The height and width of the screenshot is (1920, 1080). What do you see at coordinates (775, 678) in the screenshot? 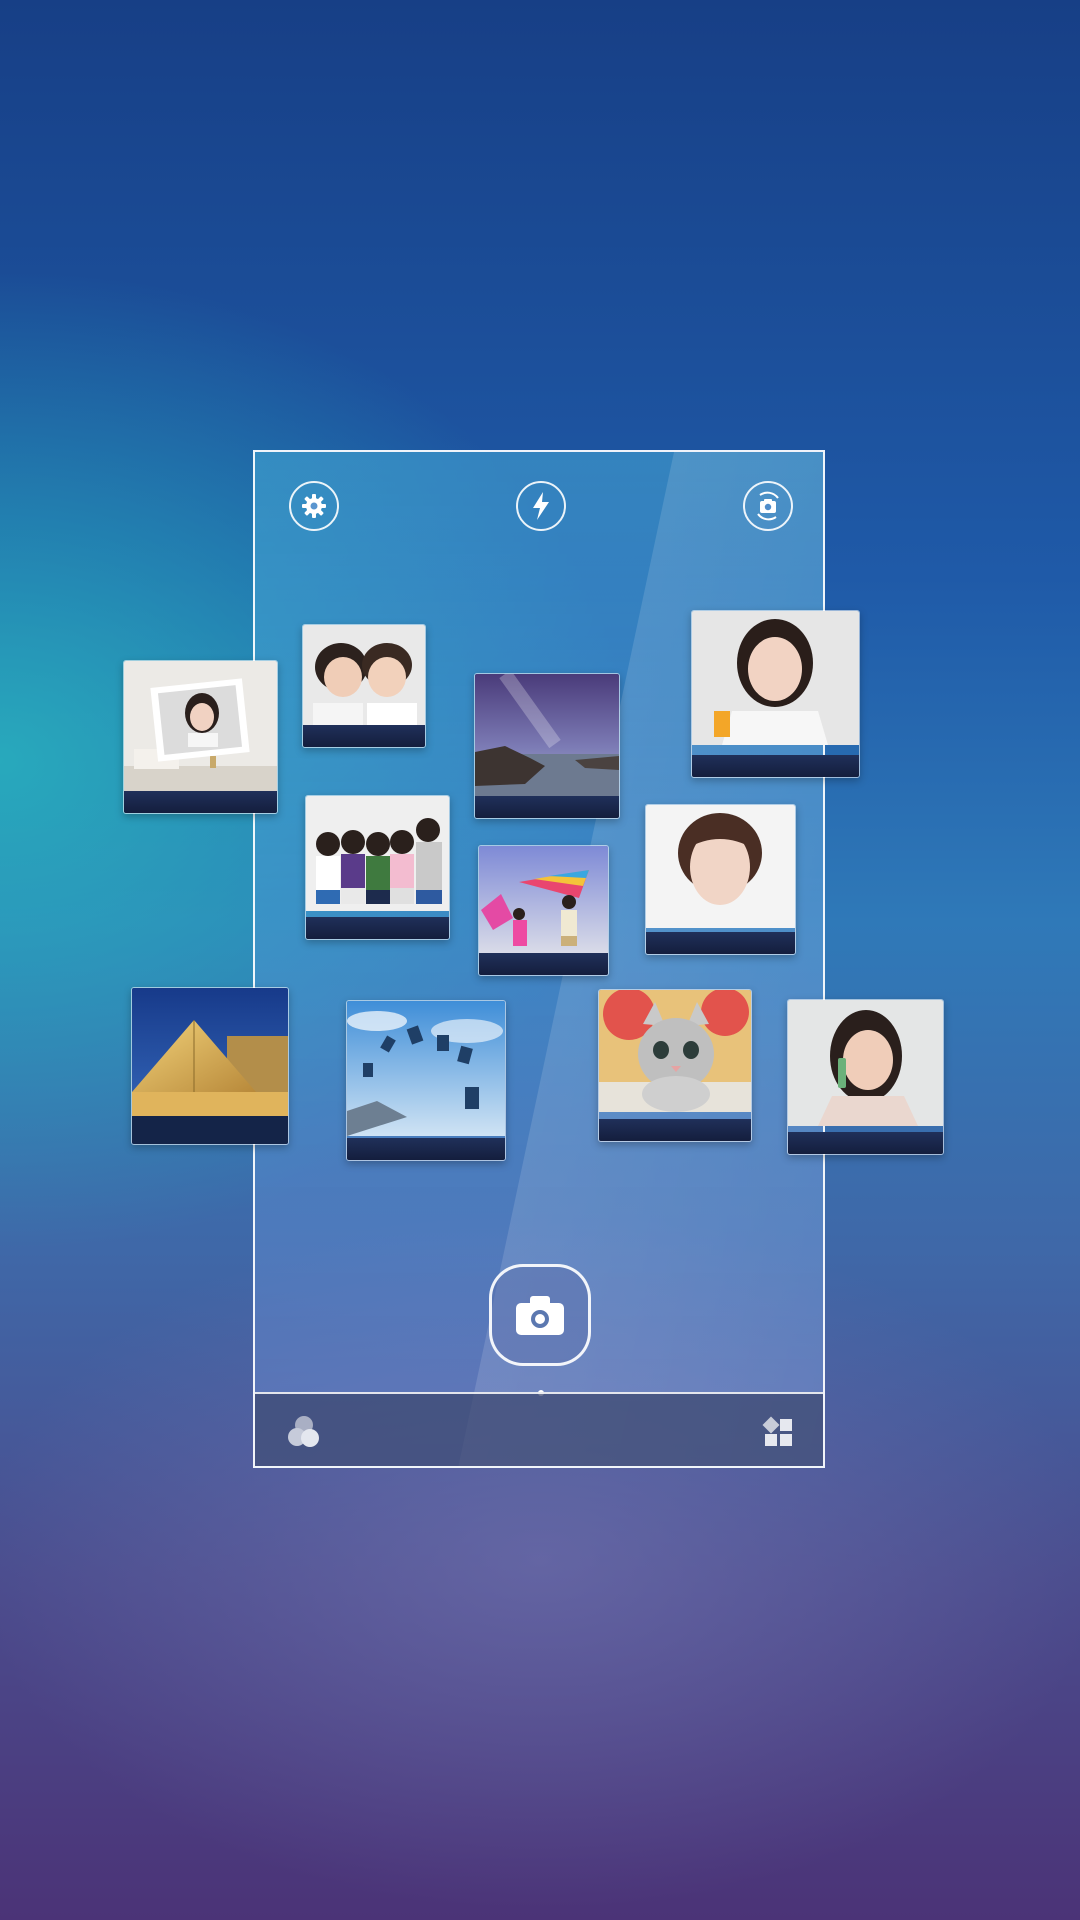
I see `woman-smiling-juice-image` at bounding box center [775, 678].